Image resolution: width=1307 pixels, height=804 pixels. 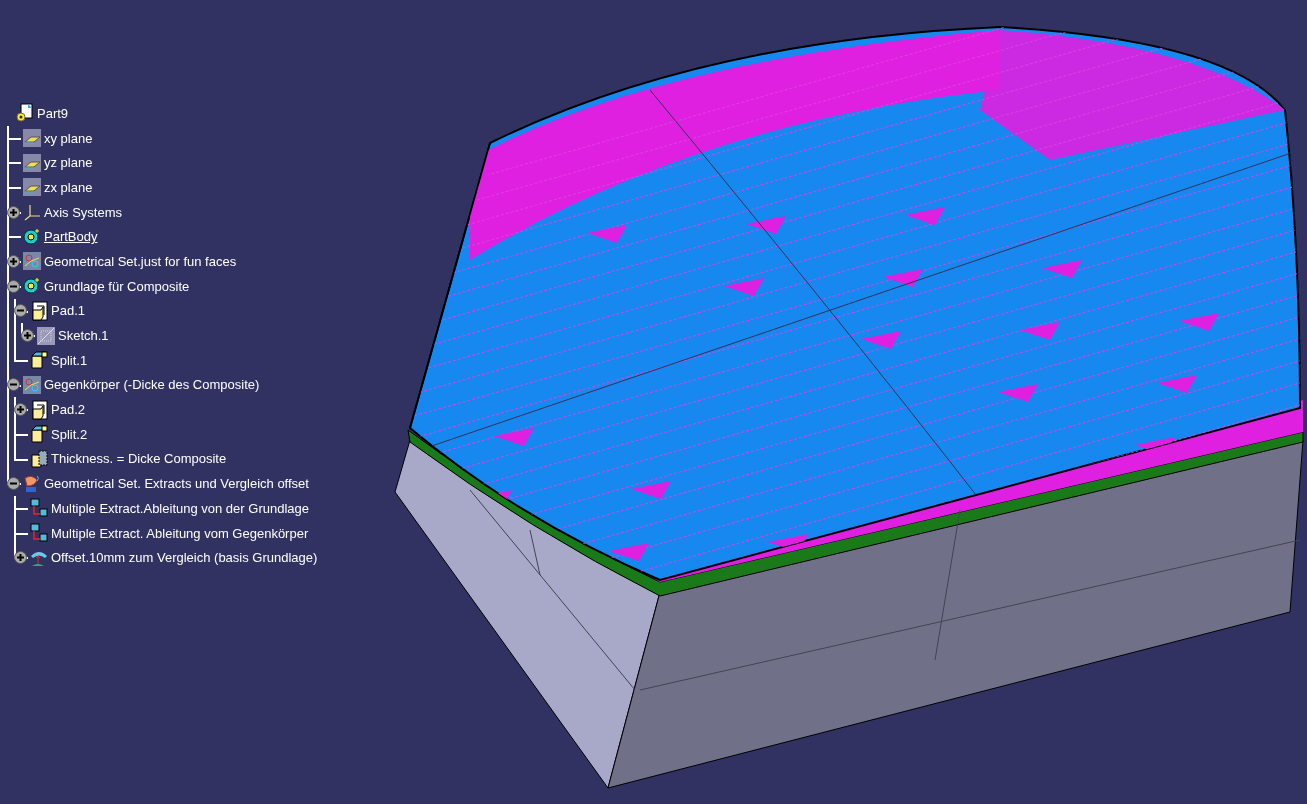 I want to click on tree-item: Geometrical Set.just for fun faces, so click(x=140, y=261).